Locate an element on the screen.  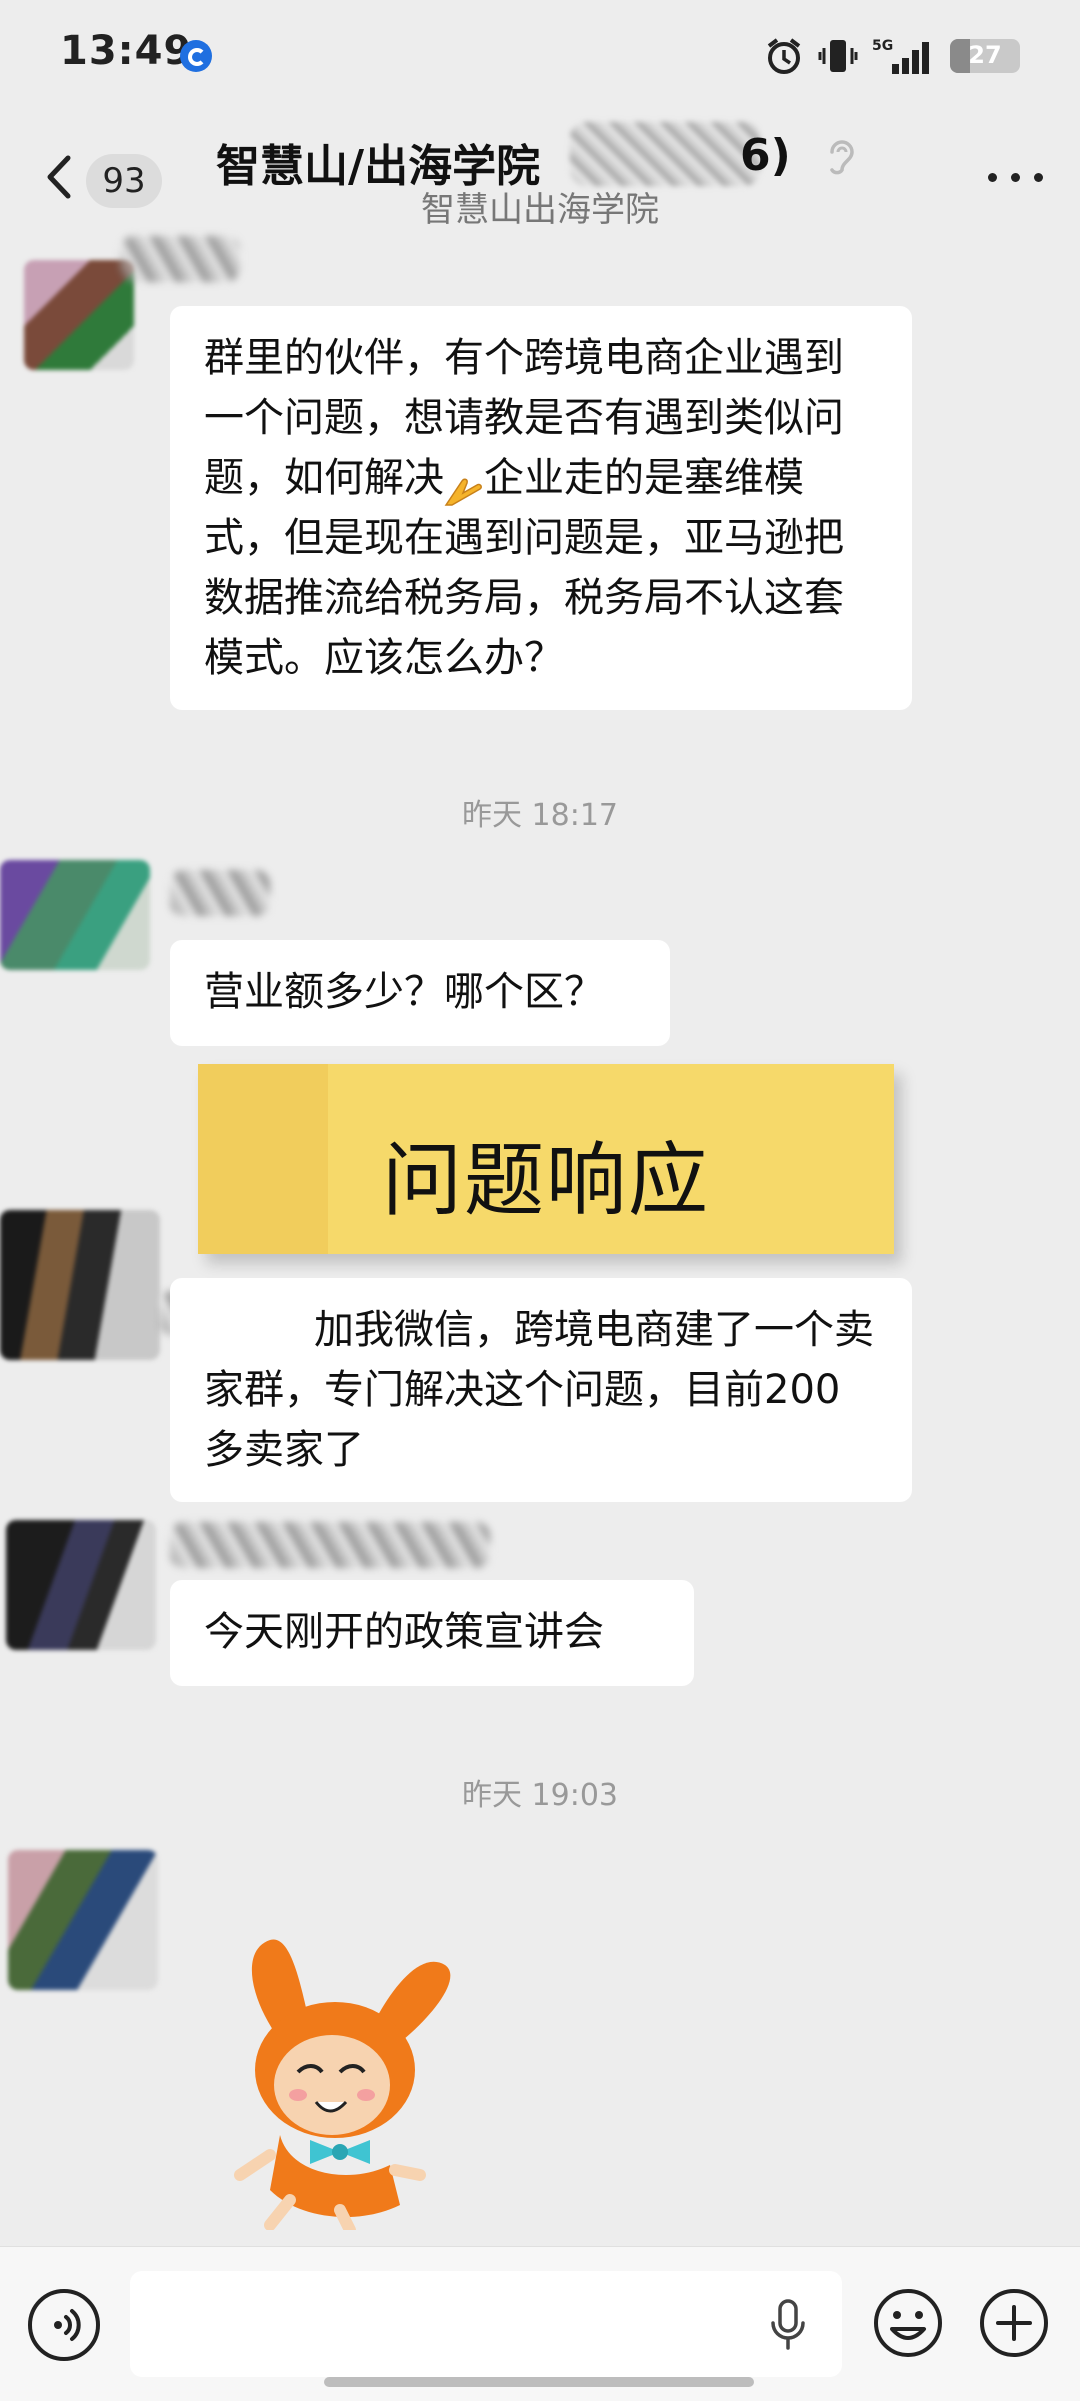
message-text: 今天刚开的政策宣讲会 is located at coordinates (404, 1632).